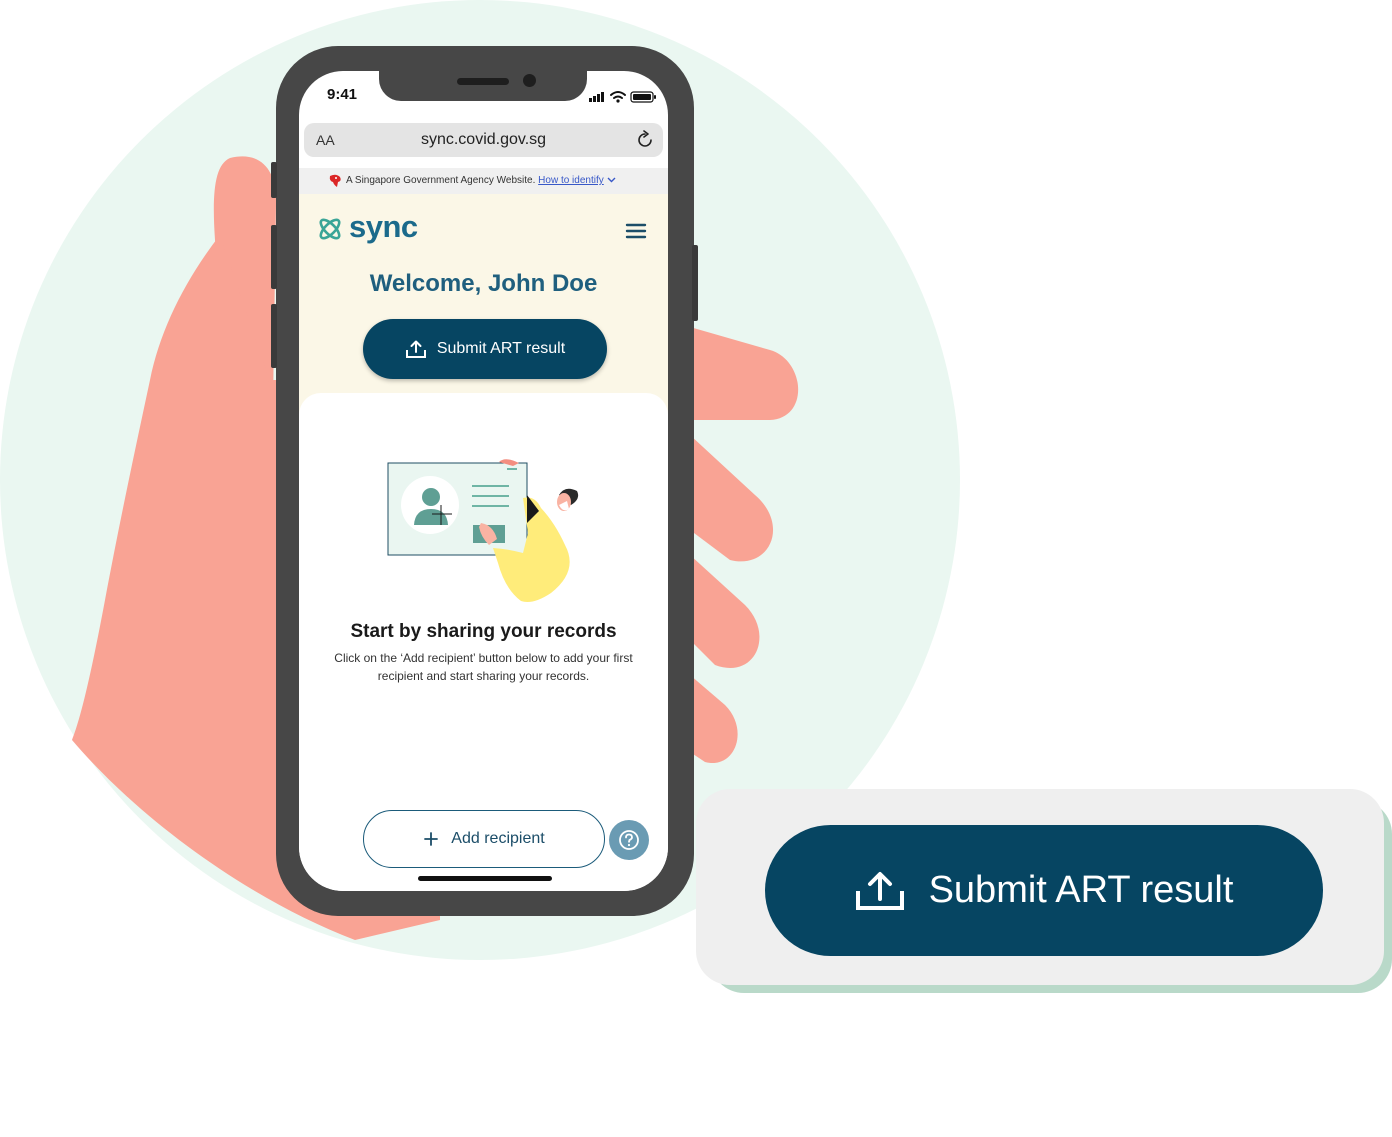 This screenshot has width=1392, height=1137. Describe the element at coordinates (529, 80) in the screenshot. I see `front-camera` at that location.